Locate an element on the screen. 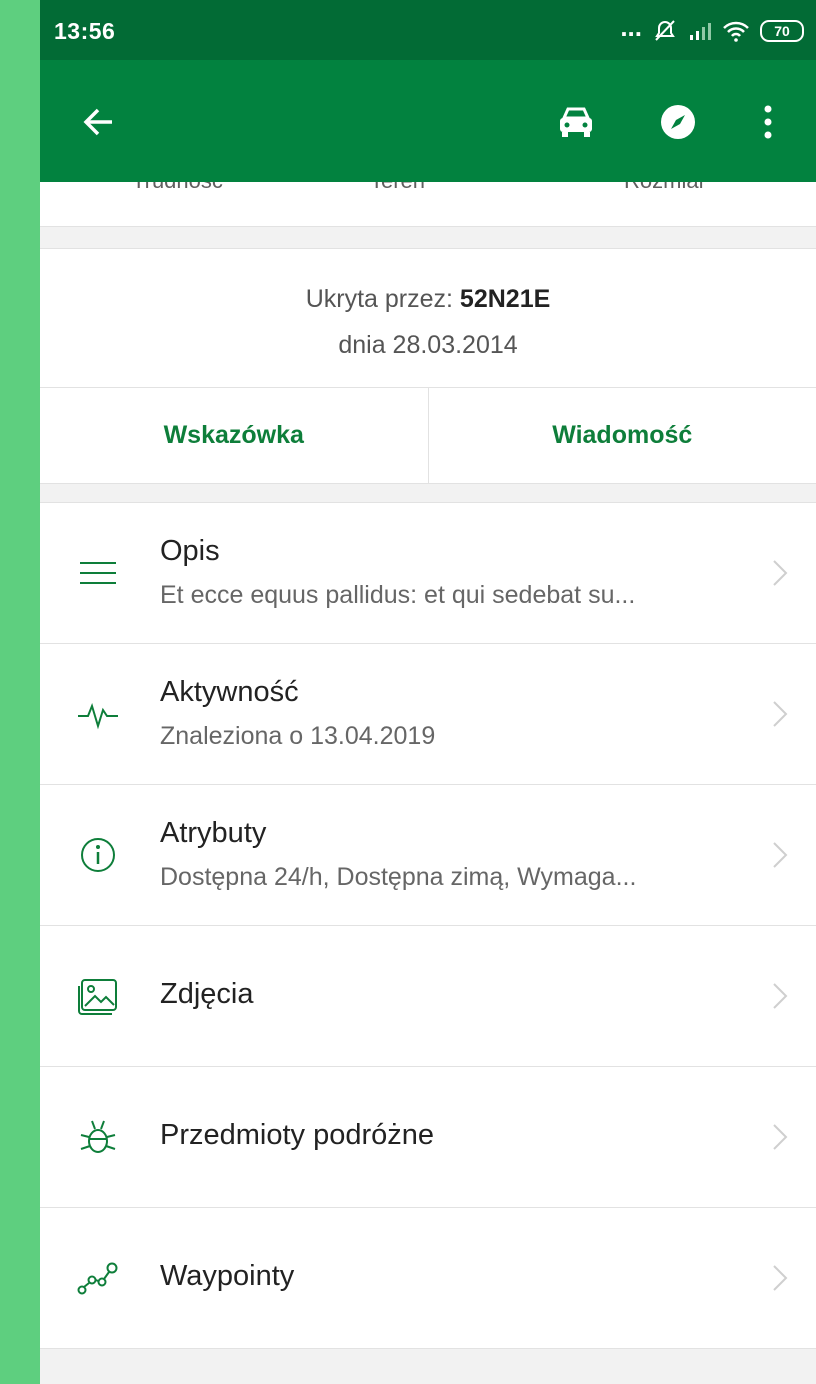  bug-icon is located at coordinates (98, 1136).